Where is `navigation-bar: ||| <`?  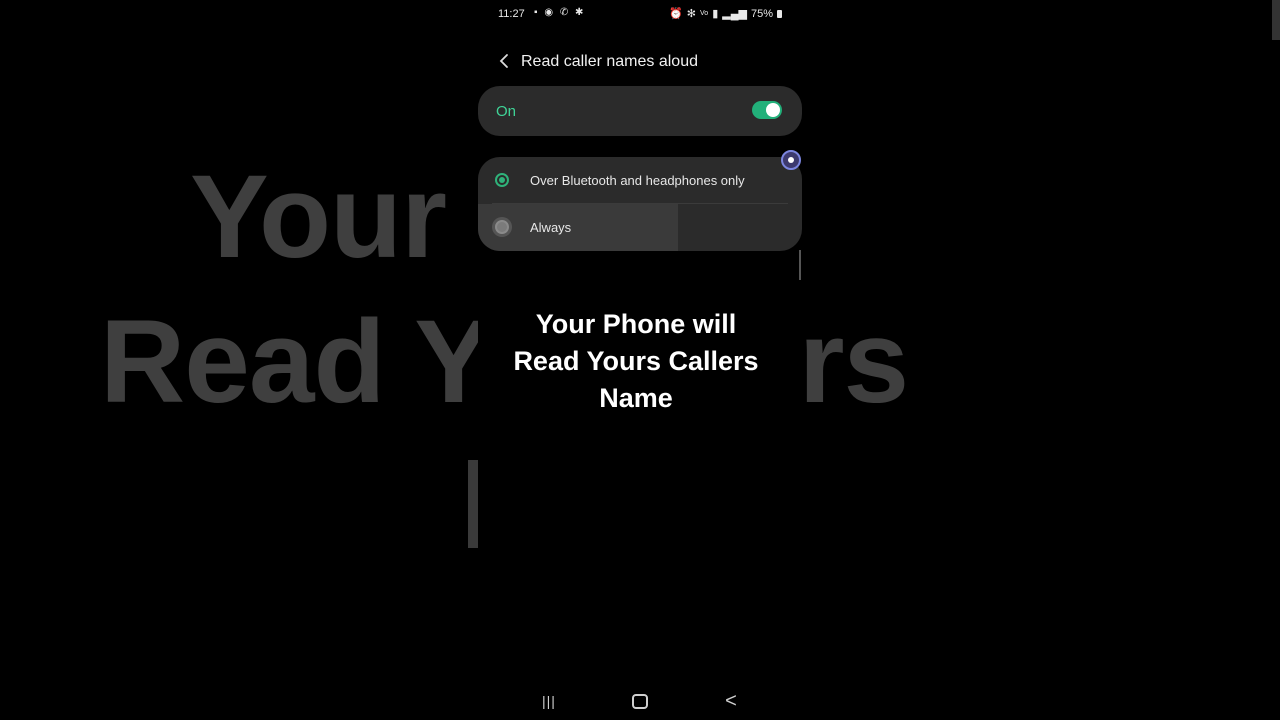
navigation-bar: ||| < is located at coordinates (640, 701).